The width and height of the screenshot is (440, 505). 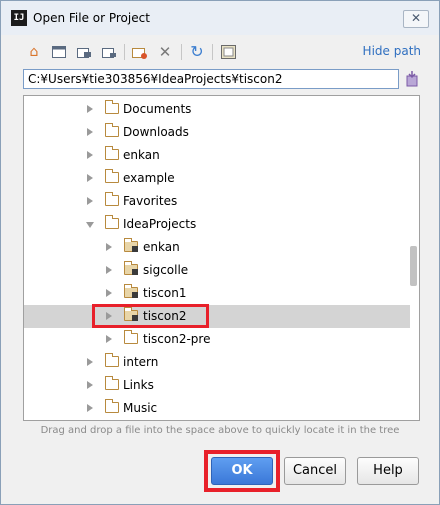 What do you see at coordinates (177, 339) in the screenshot?
I see `tree-item-label: tiscon2-pre` at bounding box center [177, 339].